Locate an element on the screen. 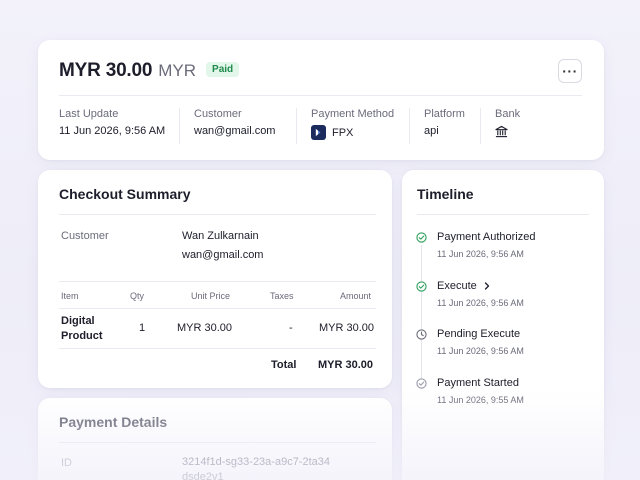 The width and height of the screenshot is (640, 480). customer-email-value: wan@gmail.com is located at coordinates (235, 131).